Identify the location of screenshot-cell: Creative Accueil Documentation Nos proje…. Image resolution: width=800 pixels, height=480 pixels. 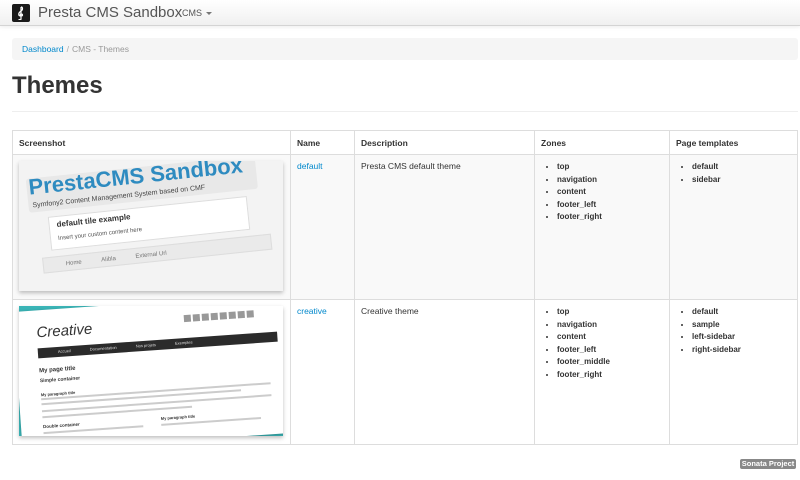
(151, 372).